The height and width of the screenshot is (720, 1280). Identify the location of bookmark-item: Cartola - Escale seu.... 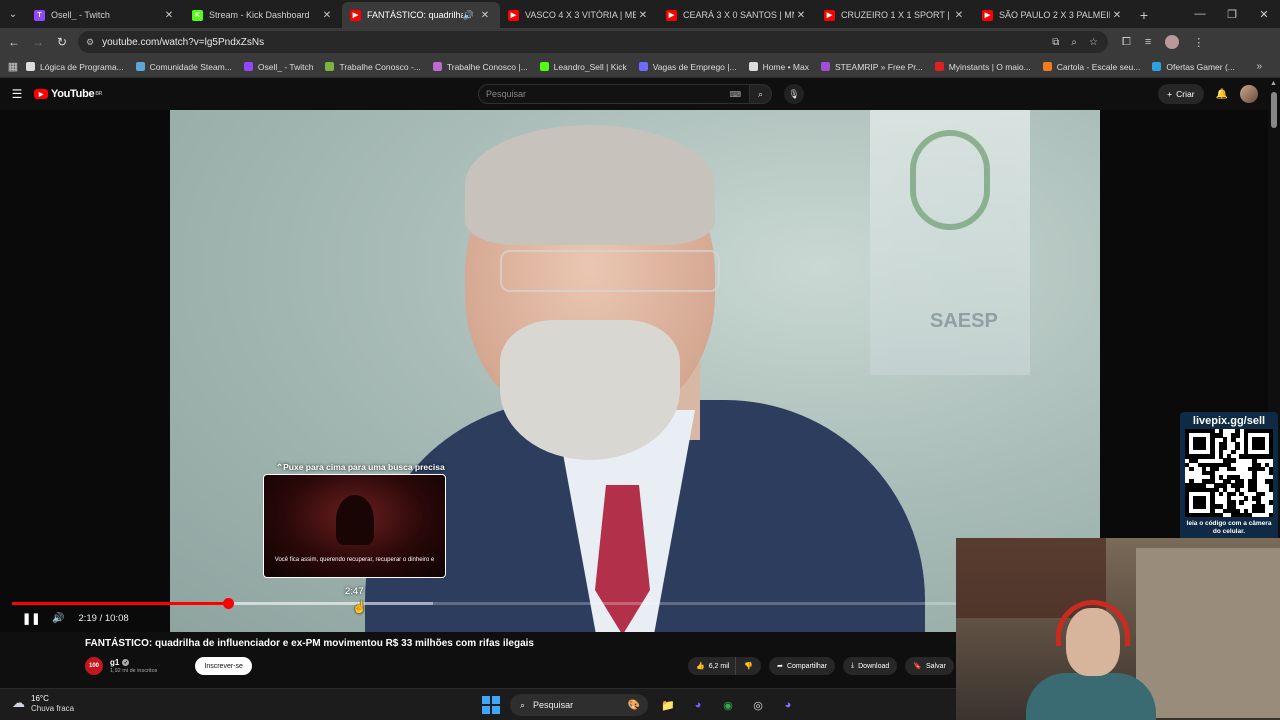
(1091, 67).